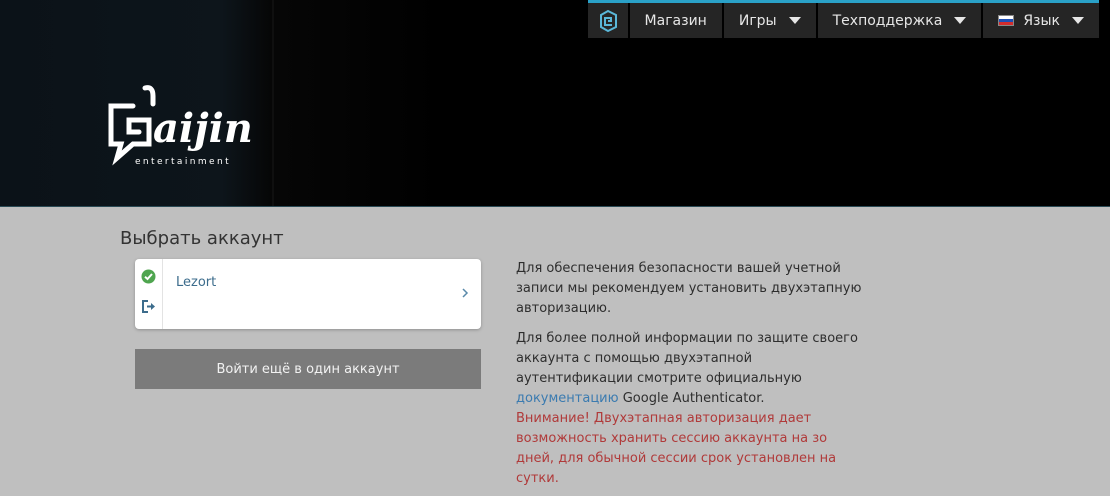 Image resolution: width=1110 pixels, height=496 pixels. I want to click on chevron-right-icon, so click(465, 293).